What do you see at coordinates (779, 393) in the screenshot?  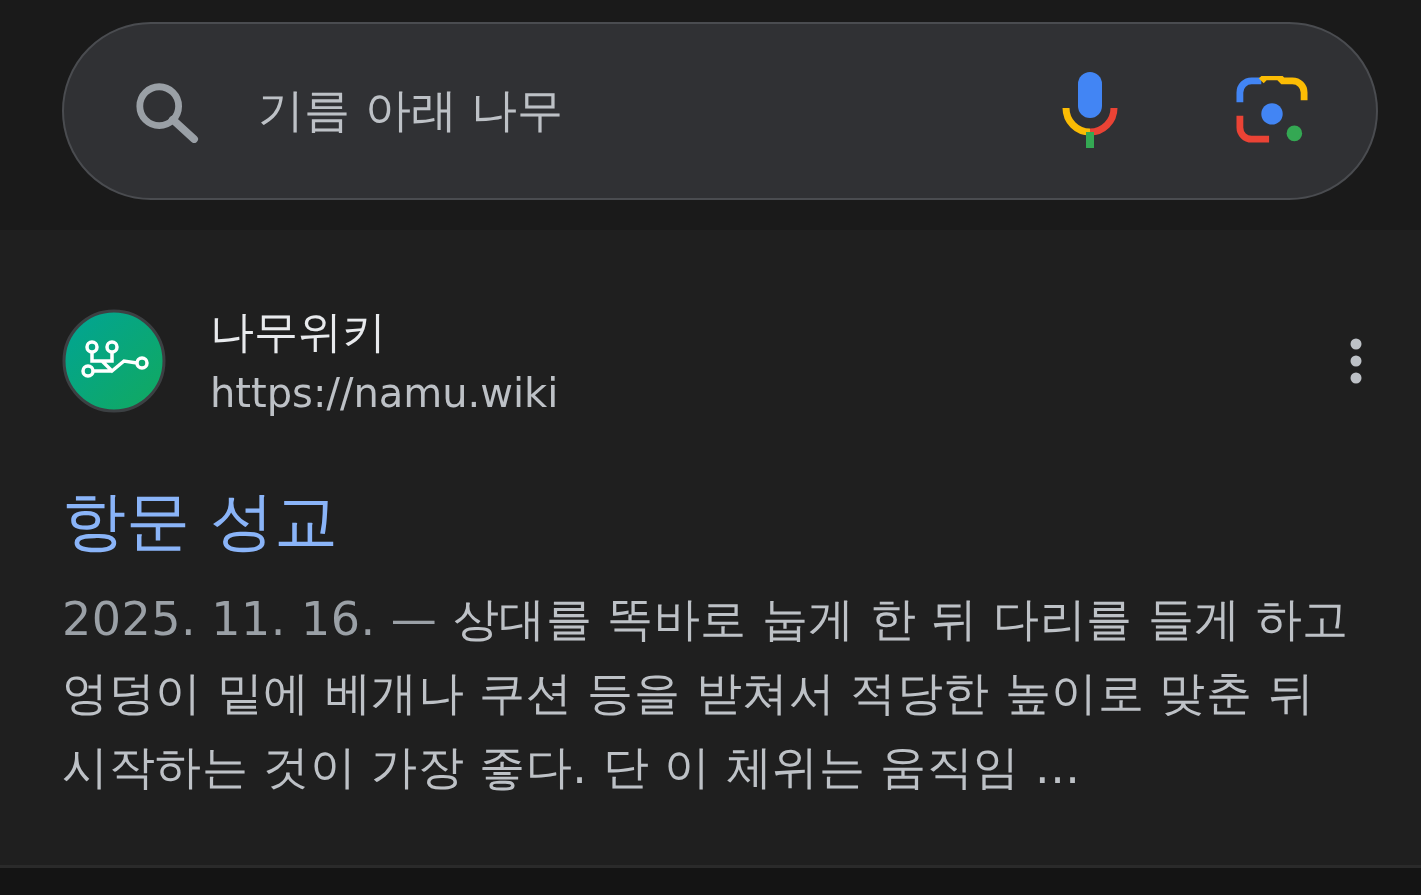 I see `site-url: https://namu.wiki` at bounding box center [779, 393].